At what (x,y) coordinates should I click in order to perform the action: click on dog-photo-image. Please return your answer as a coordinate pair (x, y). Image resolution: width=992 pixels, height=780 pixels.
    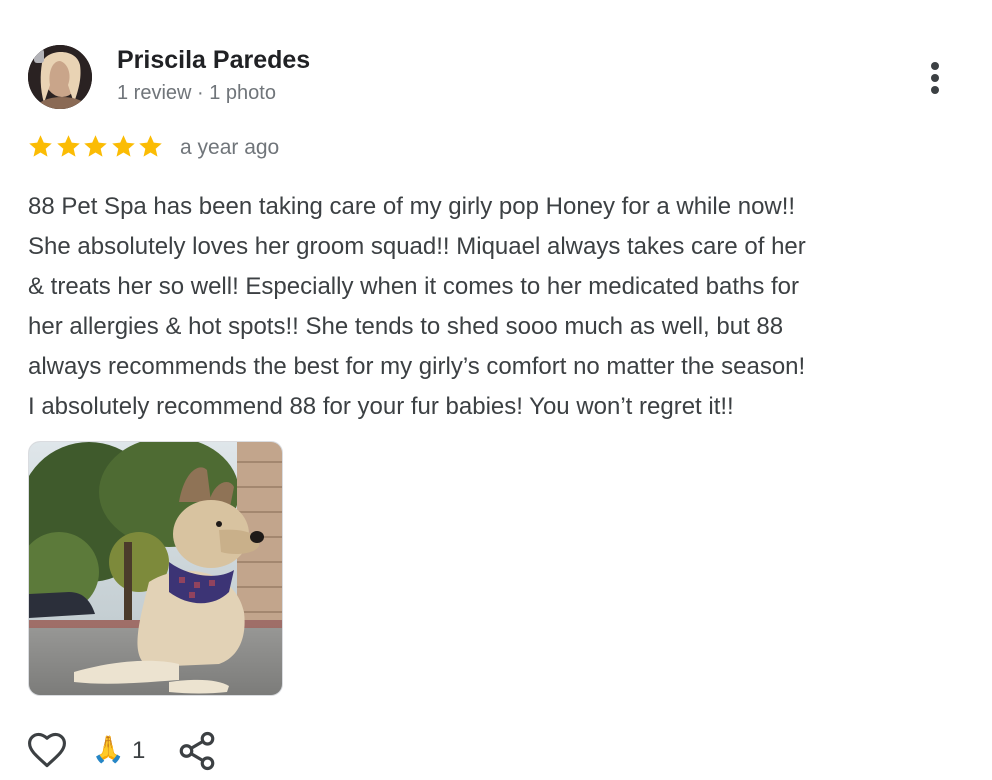
    Looking at the image, I should click on (155, 568).